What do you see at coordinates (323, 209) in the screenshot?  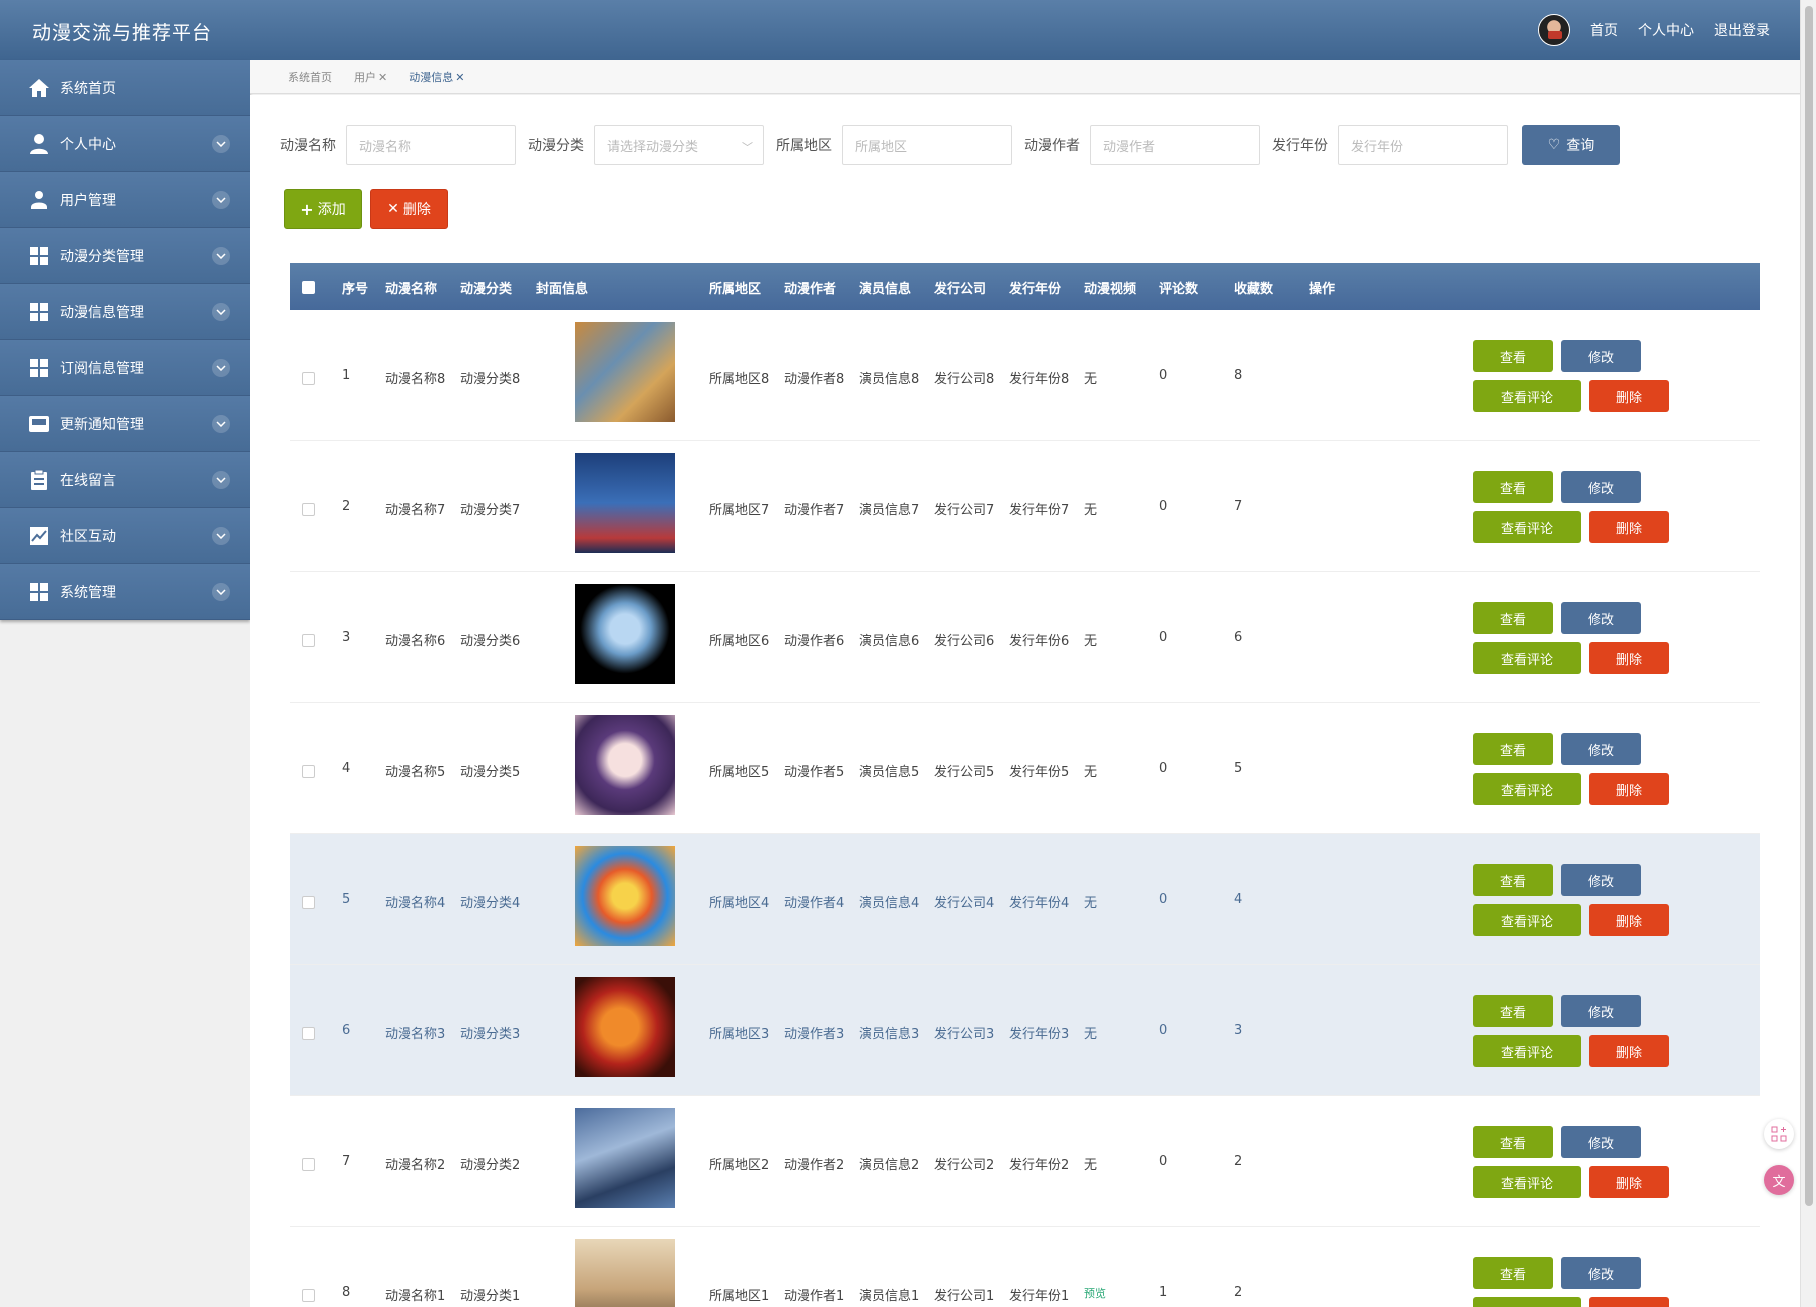 I see `add-button: + 添加` at bounding box center [323, 209].